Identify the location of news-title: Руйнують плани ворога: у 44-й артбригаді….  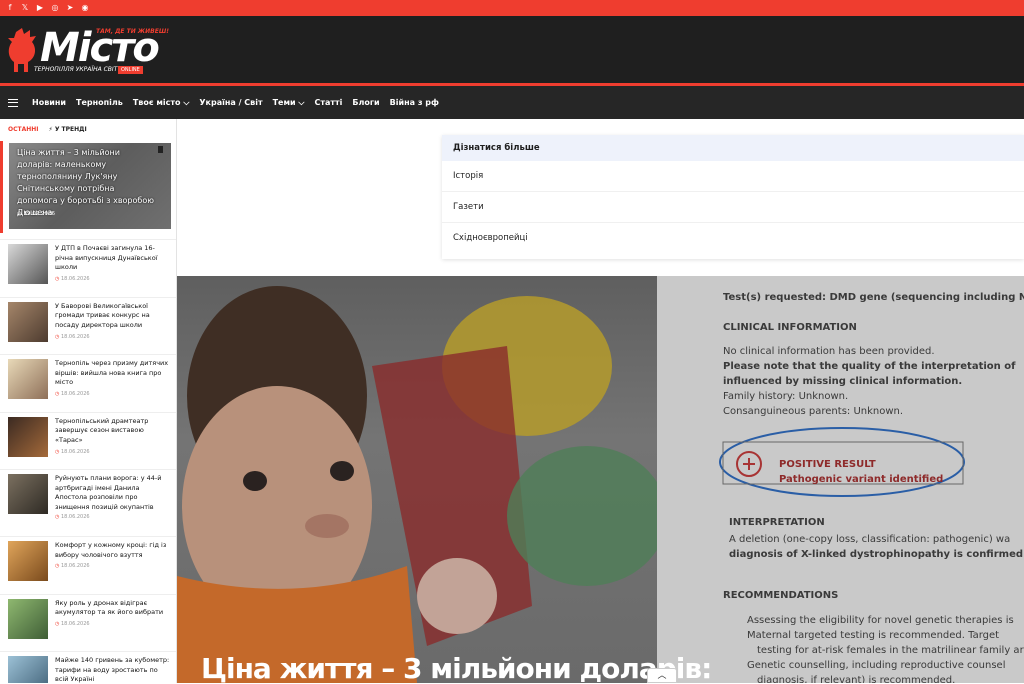
(113, 493).